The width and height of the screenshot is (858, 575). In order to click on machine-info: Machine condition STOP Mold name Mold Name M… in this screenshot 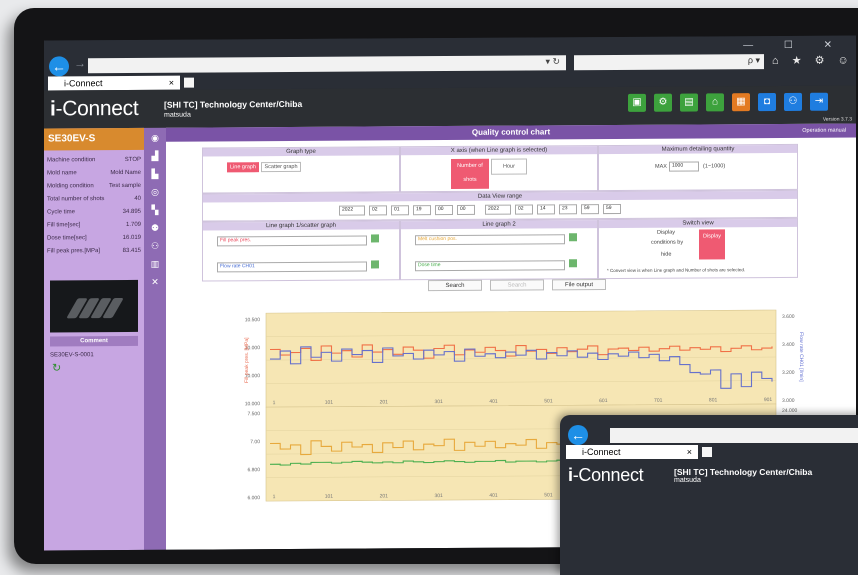, I will do `click(94, 205)`.